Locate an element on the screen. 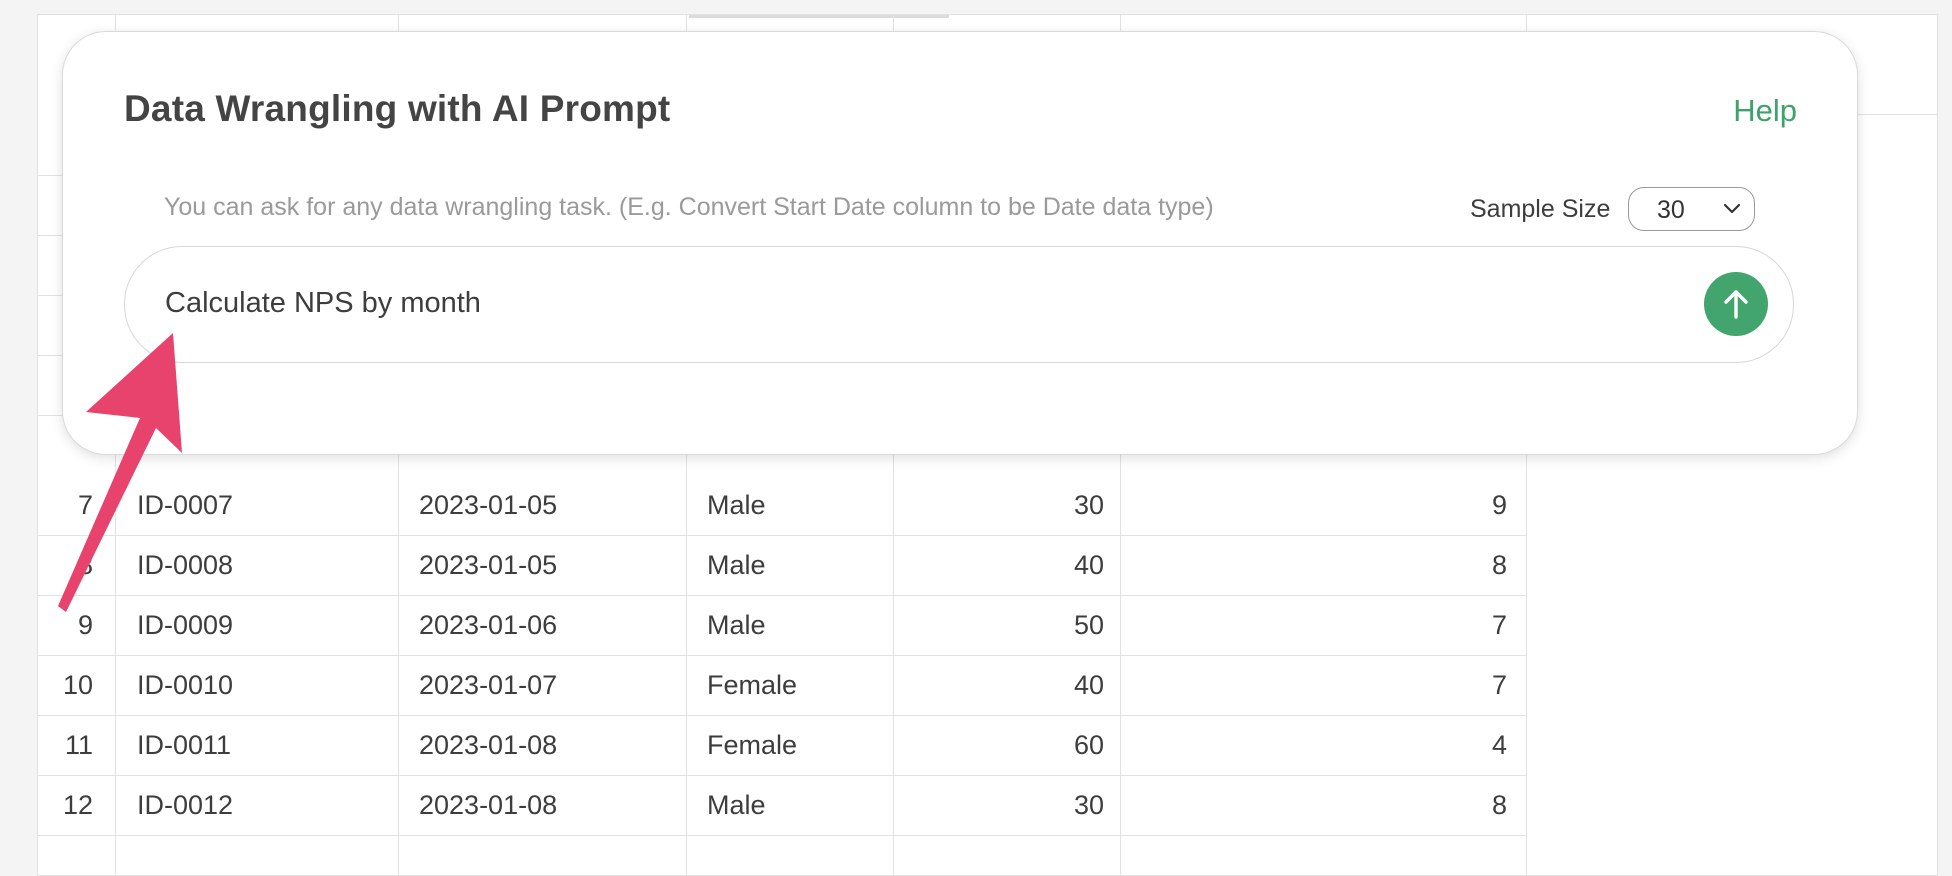 This screenshot has height=876, width=1952. row-index: 8 is located at coordinates (85, 565).